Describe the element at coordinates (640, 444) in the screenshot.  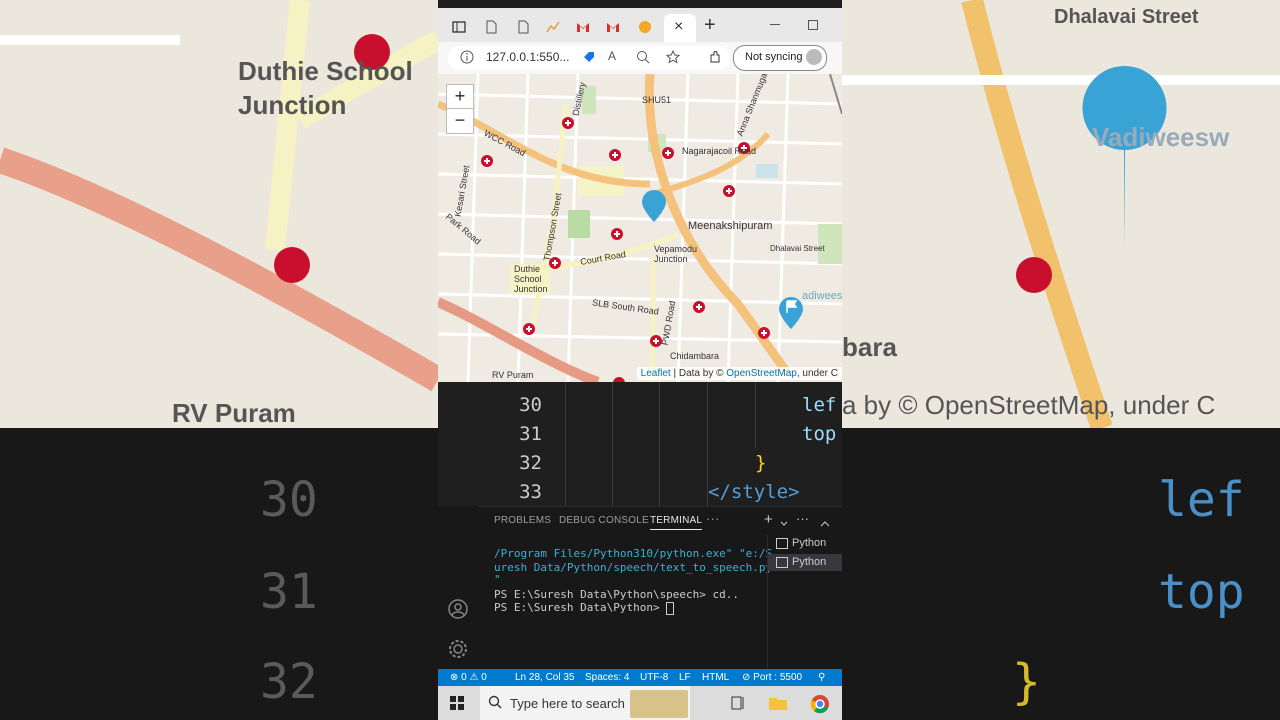
I see `code-editor: 30 31 32 33 lef top } </style>` at that location.